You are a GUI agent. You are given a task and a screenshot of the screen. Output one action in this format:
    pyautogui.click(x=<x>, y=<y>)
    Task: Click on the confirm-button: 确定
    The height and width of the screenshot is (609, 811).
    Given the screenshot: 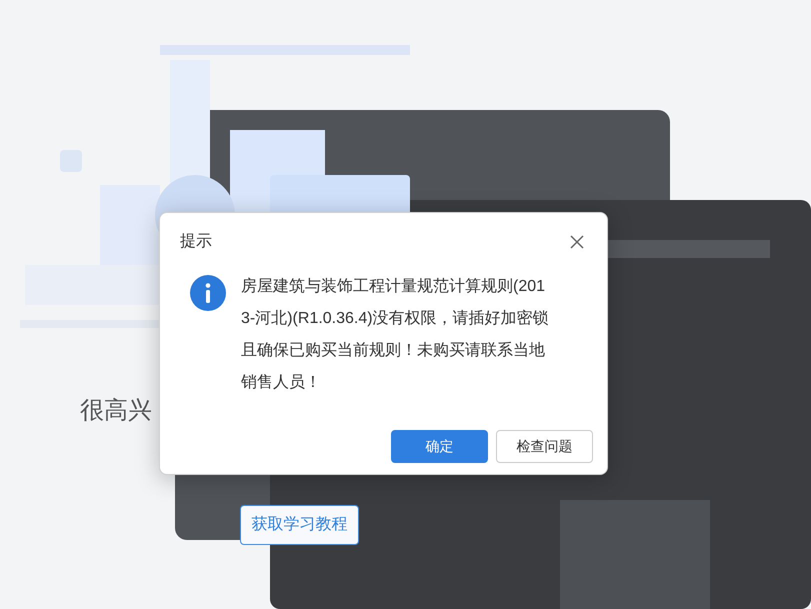 What is the action you would take?
    pyautogui.click(x=439, y=446)
    